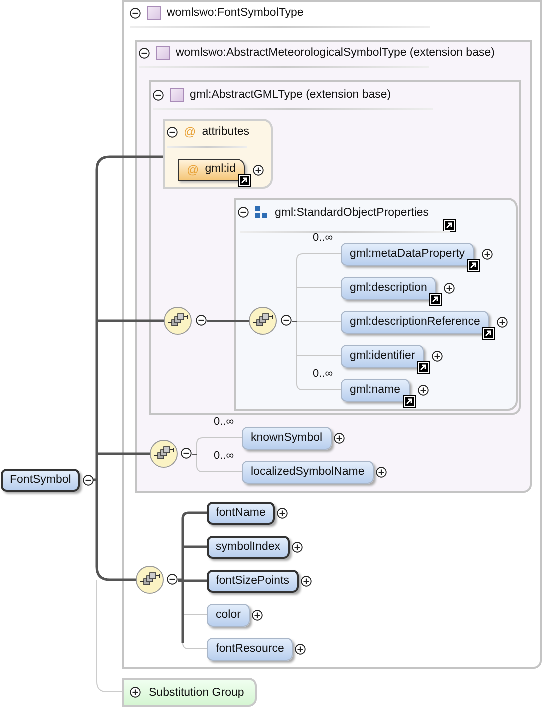 The image size is (543, 709). Describe the element at coordinates (241, 513) in the screenshot. I see `element-node: fontName` at that location.